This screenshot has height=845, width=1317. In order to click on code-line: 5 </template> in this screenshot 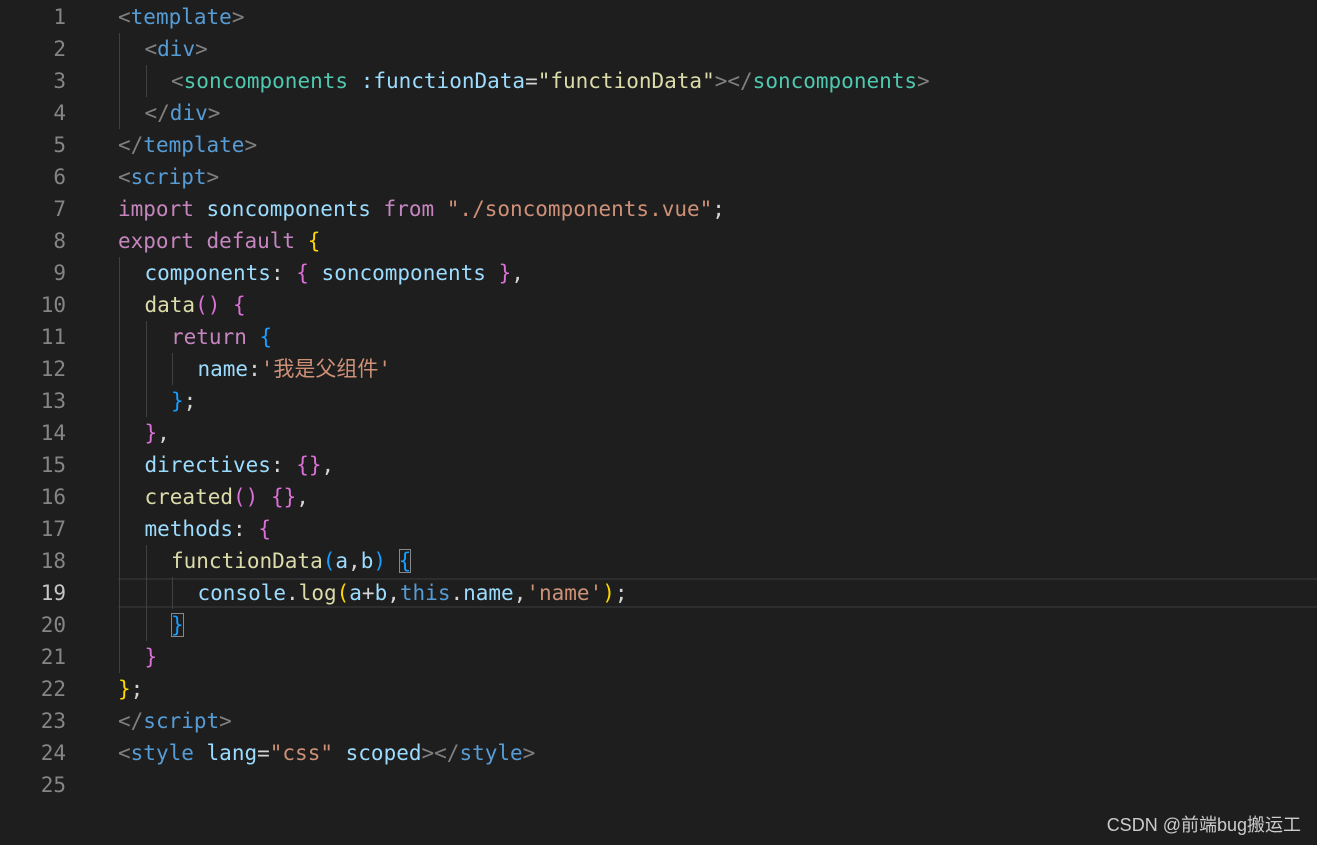, I will do `click(658, 145)`.